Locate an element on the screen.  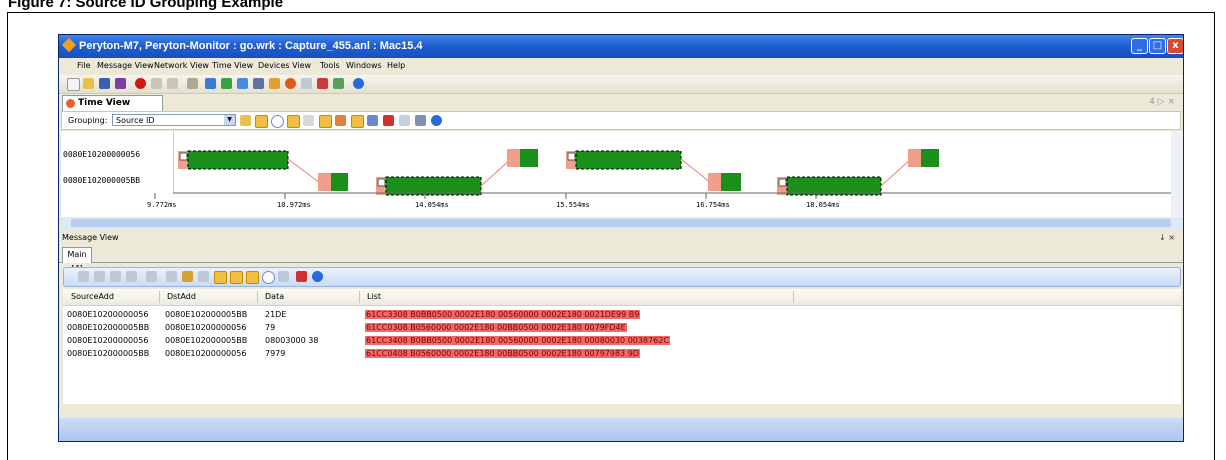
grouping-select: Source ID ▼ is located at coordinates (174, 120).